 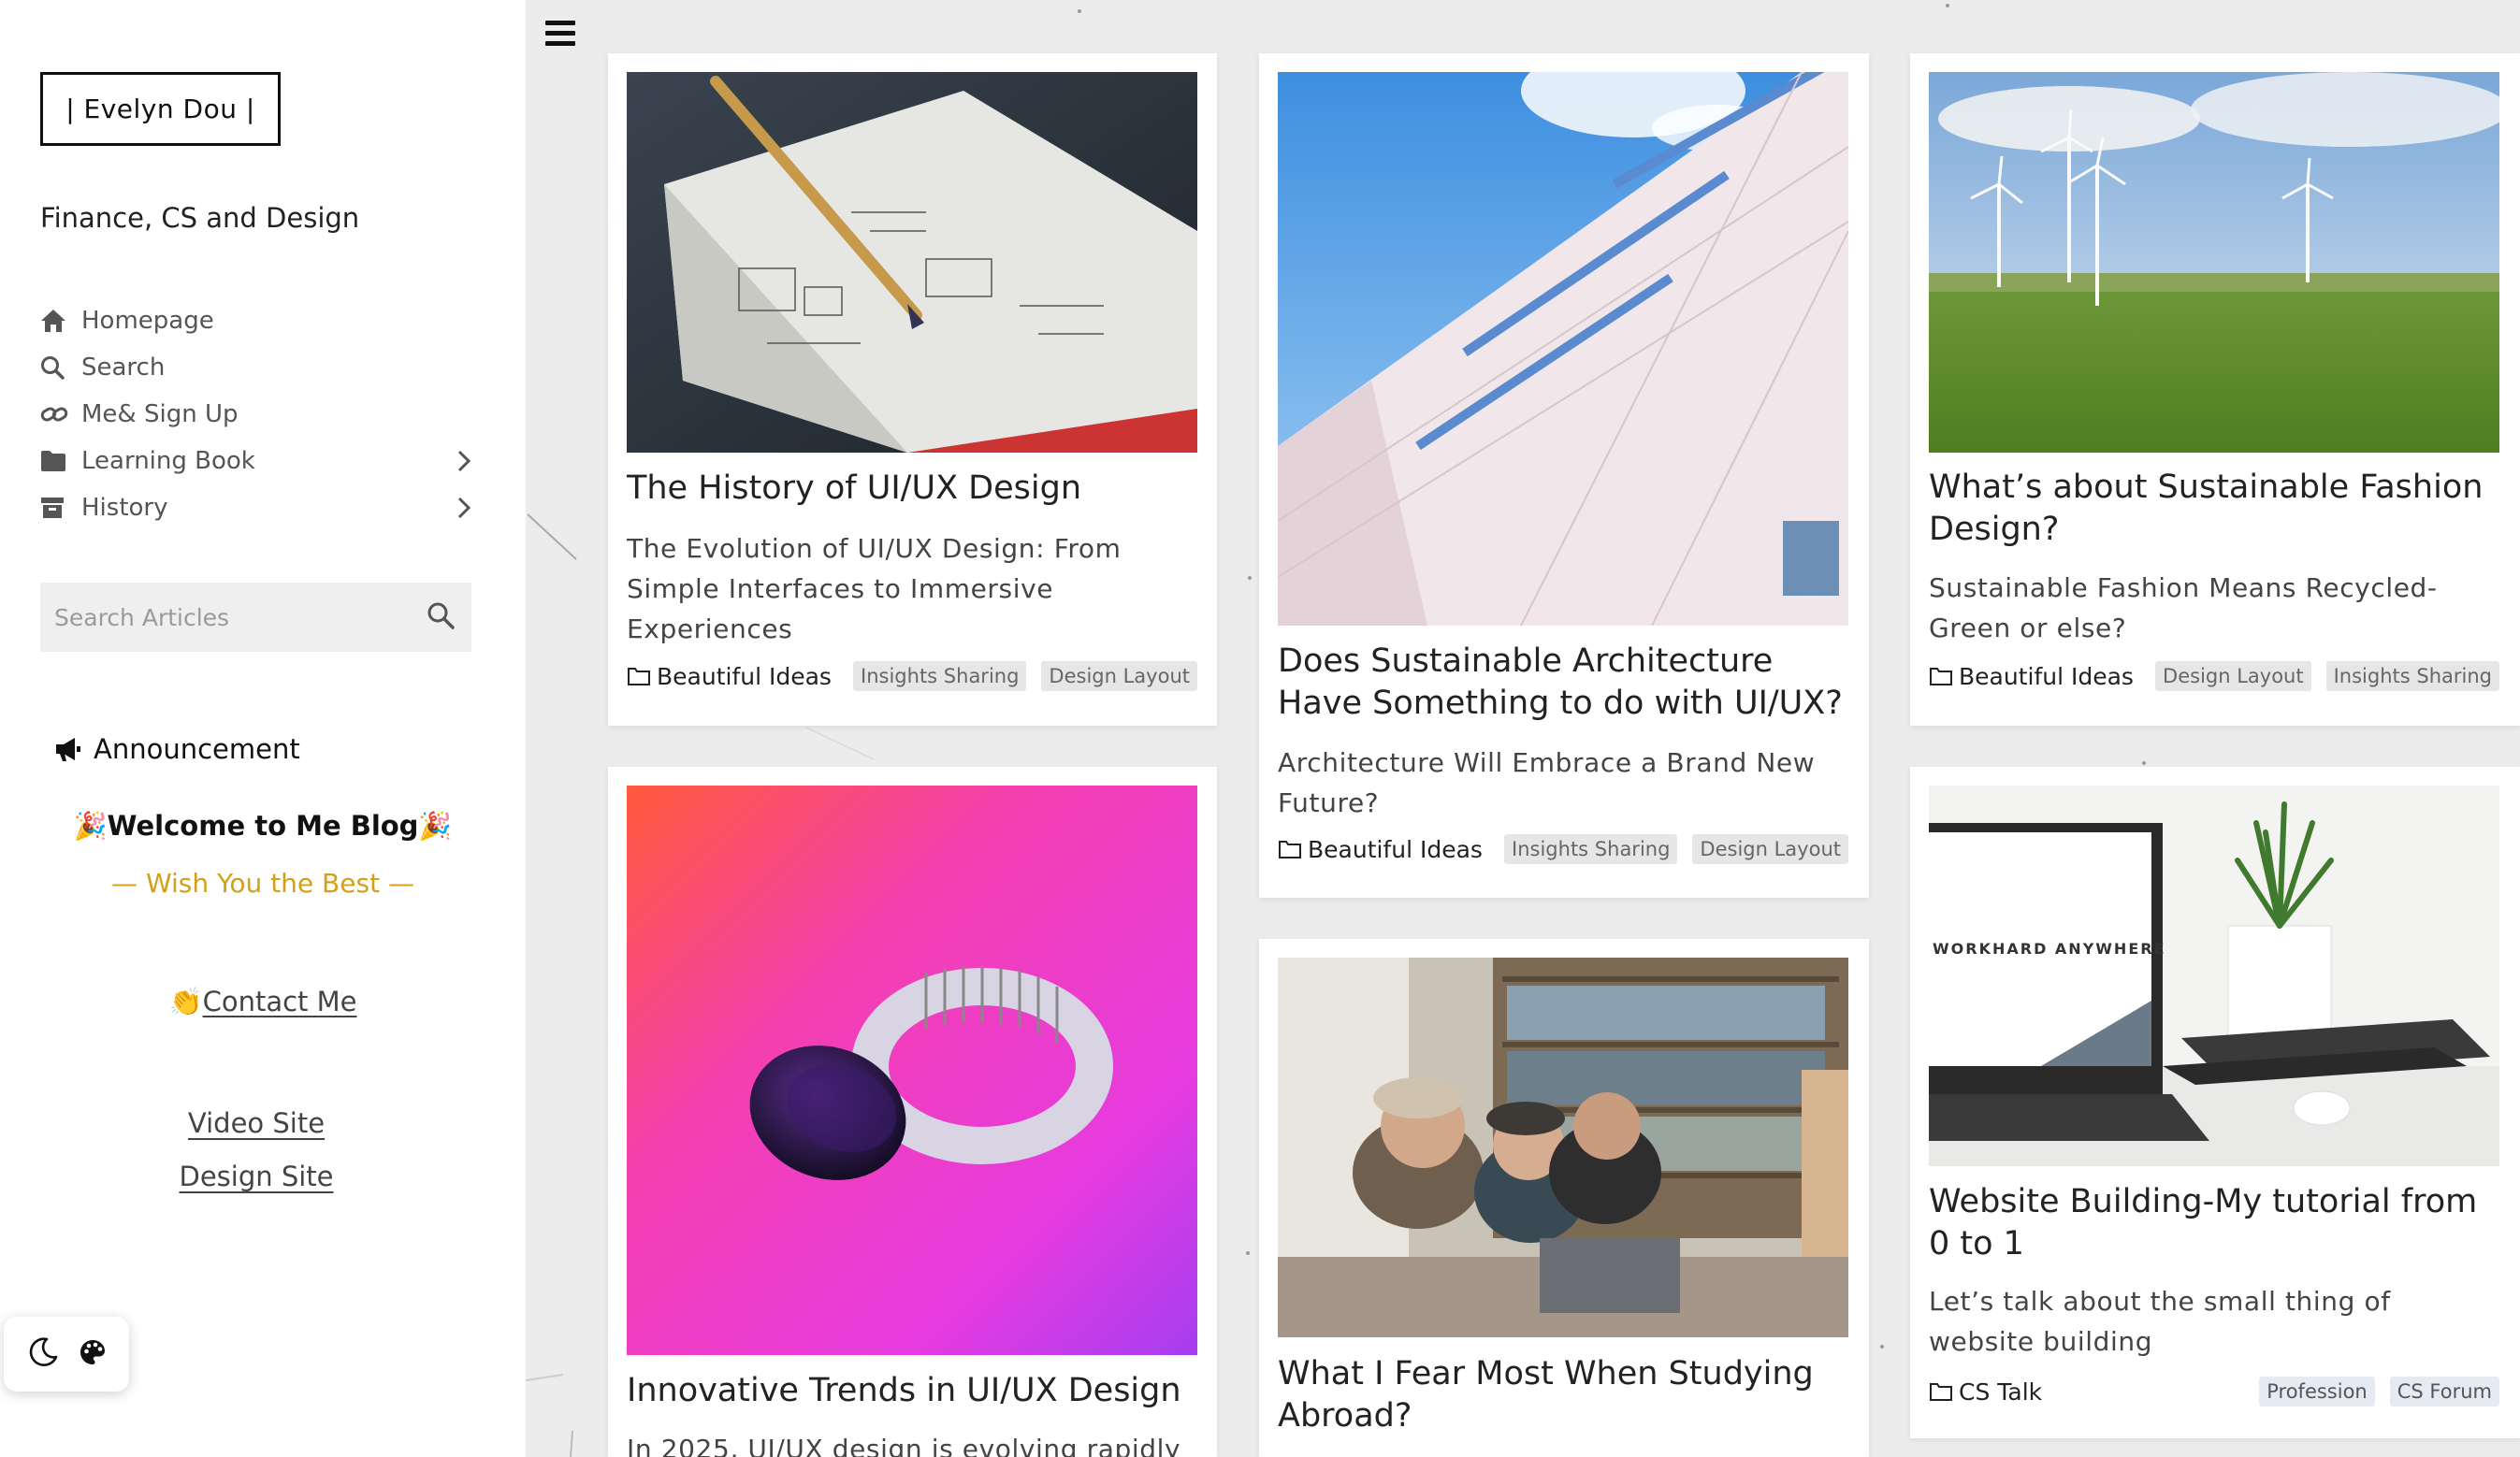 I want to click on sidebar-item-me-sign-up: Me& Sign Up, so click(x=255, y=414).